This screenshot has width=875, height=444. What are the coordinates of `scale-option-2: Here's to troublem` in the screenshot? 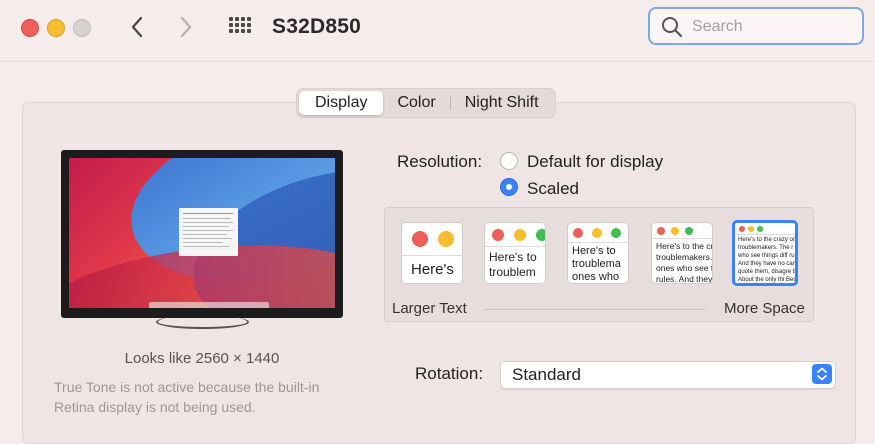 It's located at (515, 253).